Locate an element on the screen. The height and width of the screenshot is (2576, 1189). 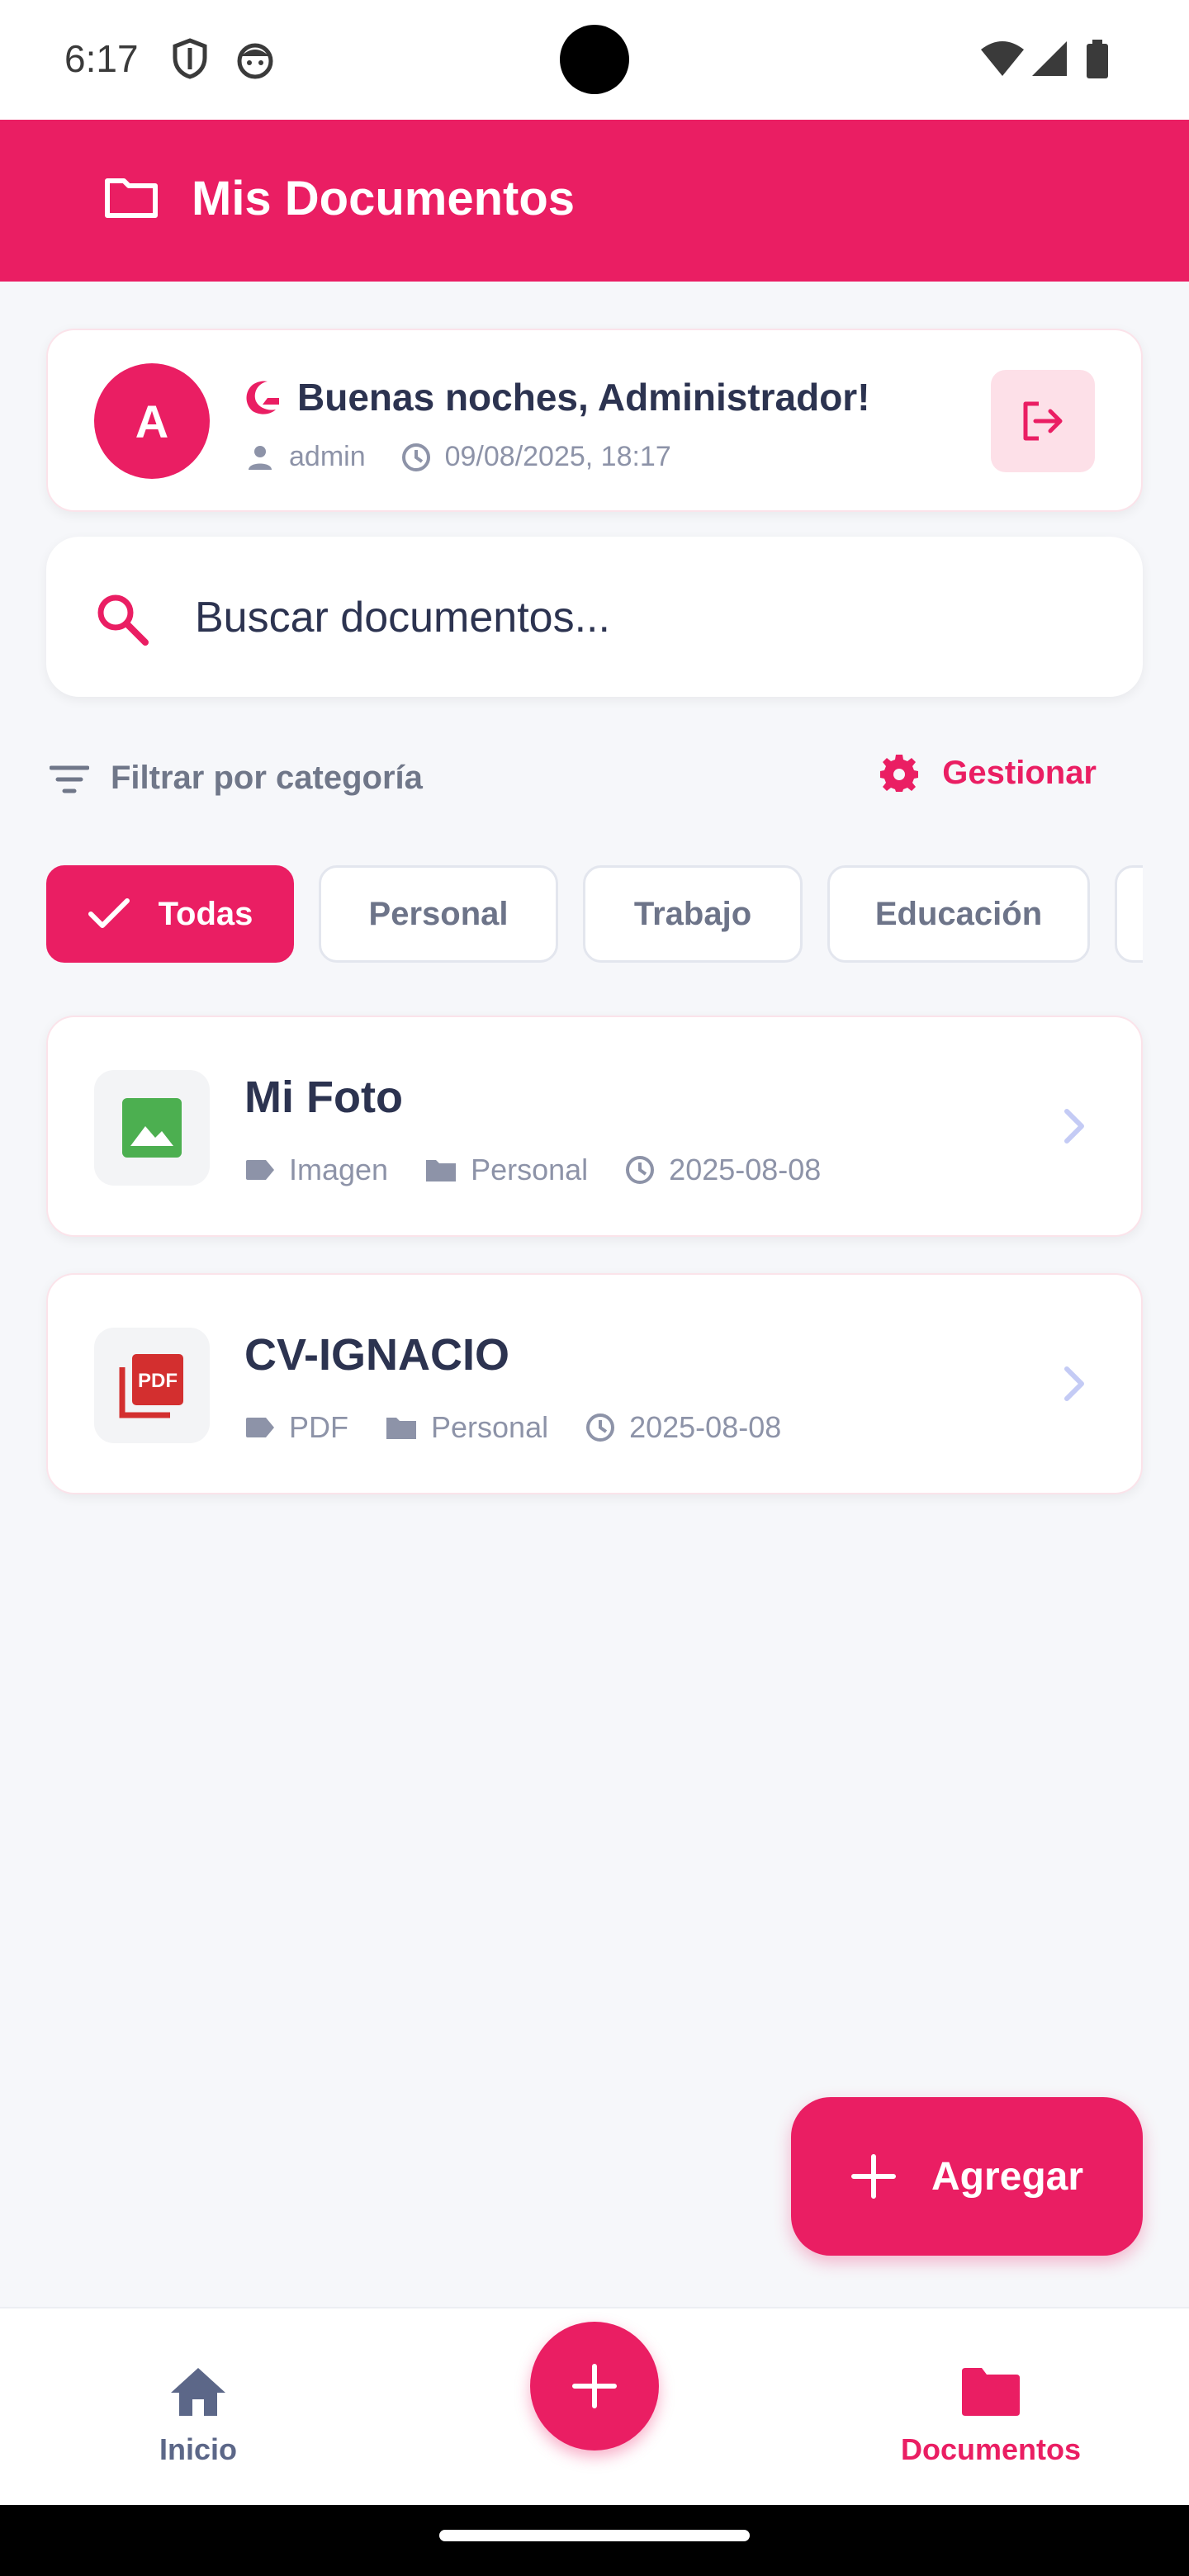
check-icon is located at coordinates (109, 913).